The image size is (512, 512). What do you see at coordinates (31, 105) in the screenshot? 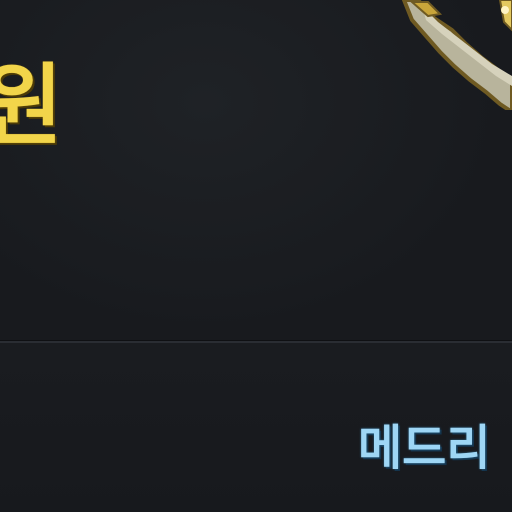
I see `title-text: 원` at bounding box center [31, 105].